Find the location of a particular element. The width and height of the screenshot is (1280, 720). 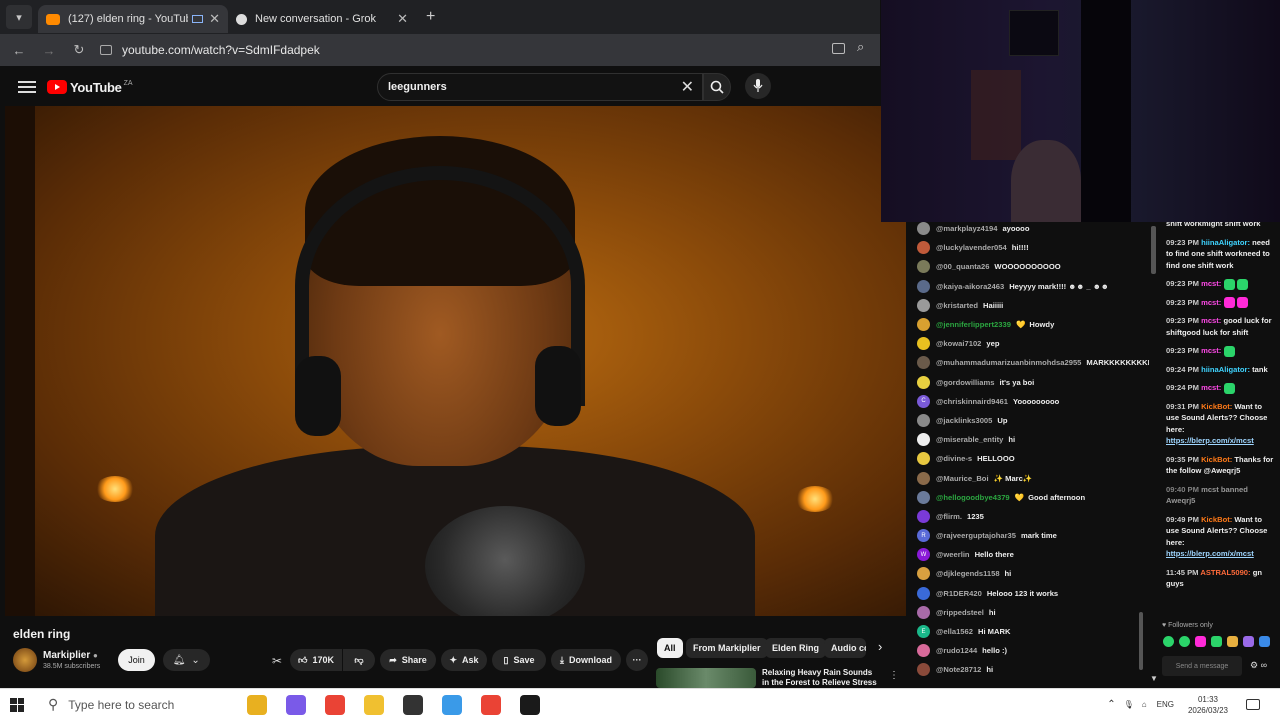

notification-bell-button: 🔔︎ ⌄ is located at coordinates (186, 660).